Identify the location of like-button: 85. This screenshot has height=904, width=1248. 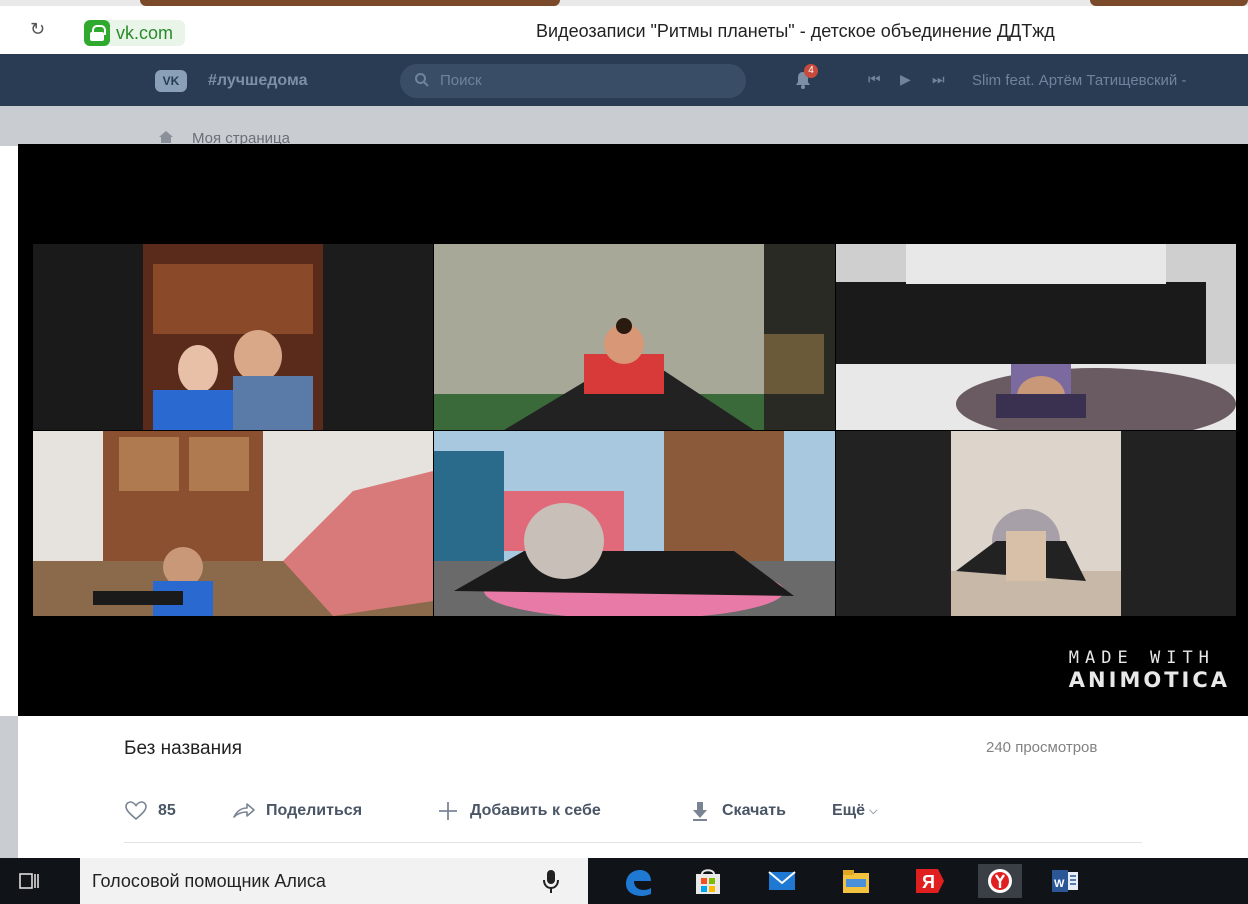
(150, 811).